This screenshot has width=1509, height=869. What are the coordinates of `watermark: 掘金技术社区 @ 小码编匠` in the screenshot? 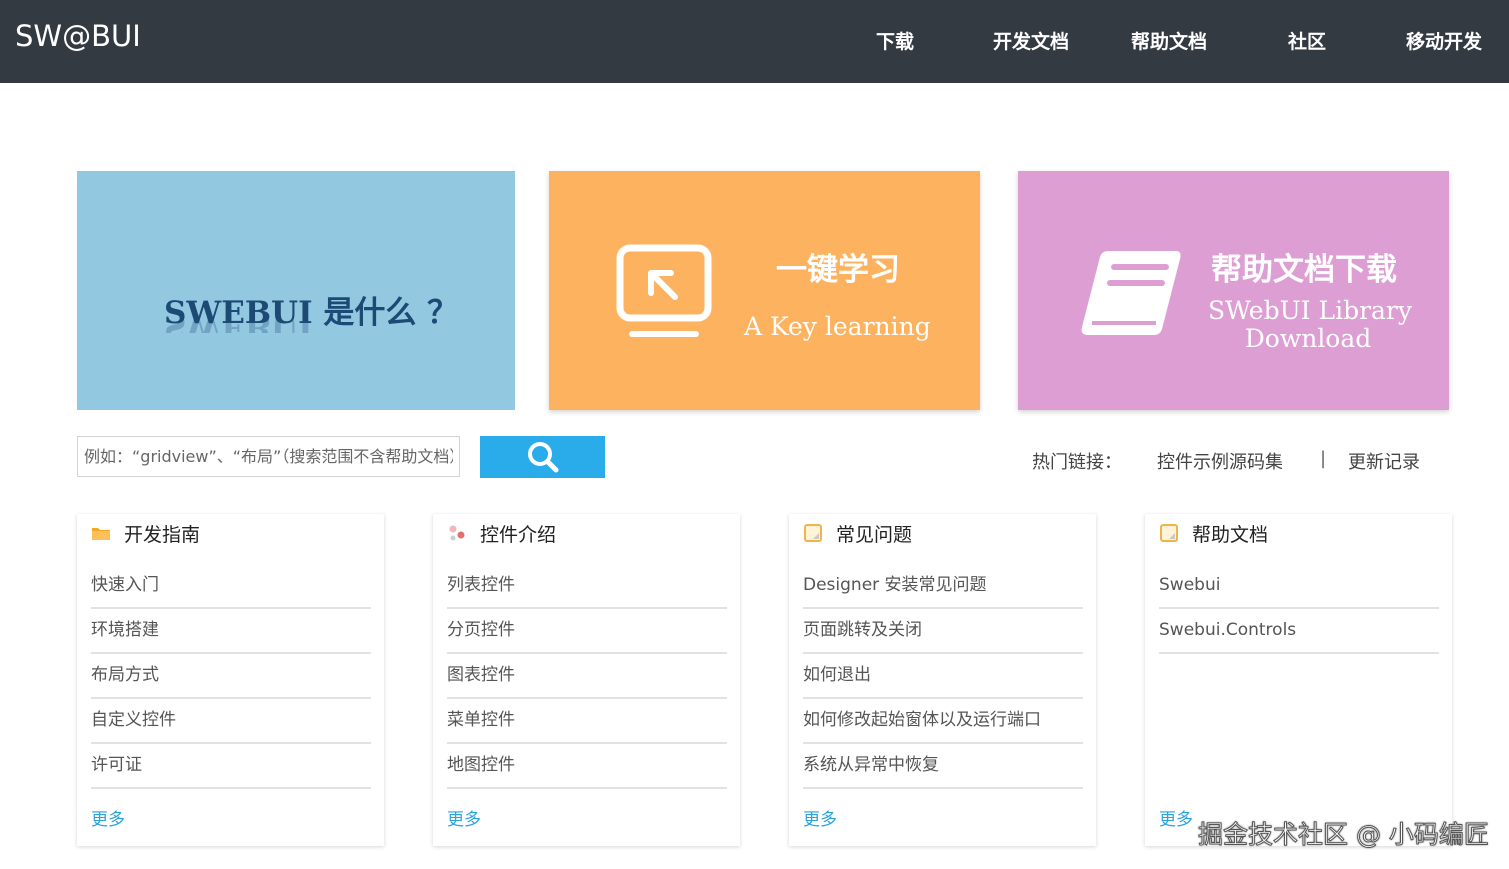 It's located at (1344, 835).